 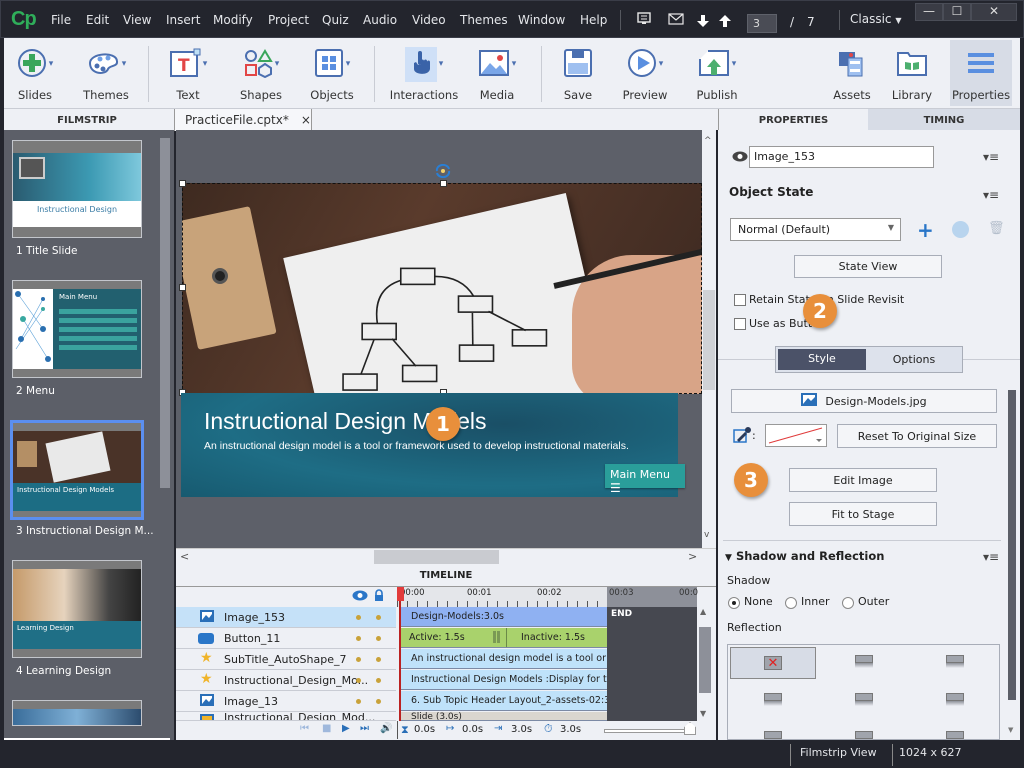 I want to click on slide-thumbnail-2: Main Menu, so click(x=77, y=329).